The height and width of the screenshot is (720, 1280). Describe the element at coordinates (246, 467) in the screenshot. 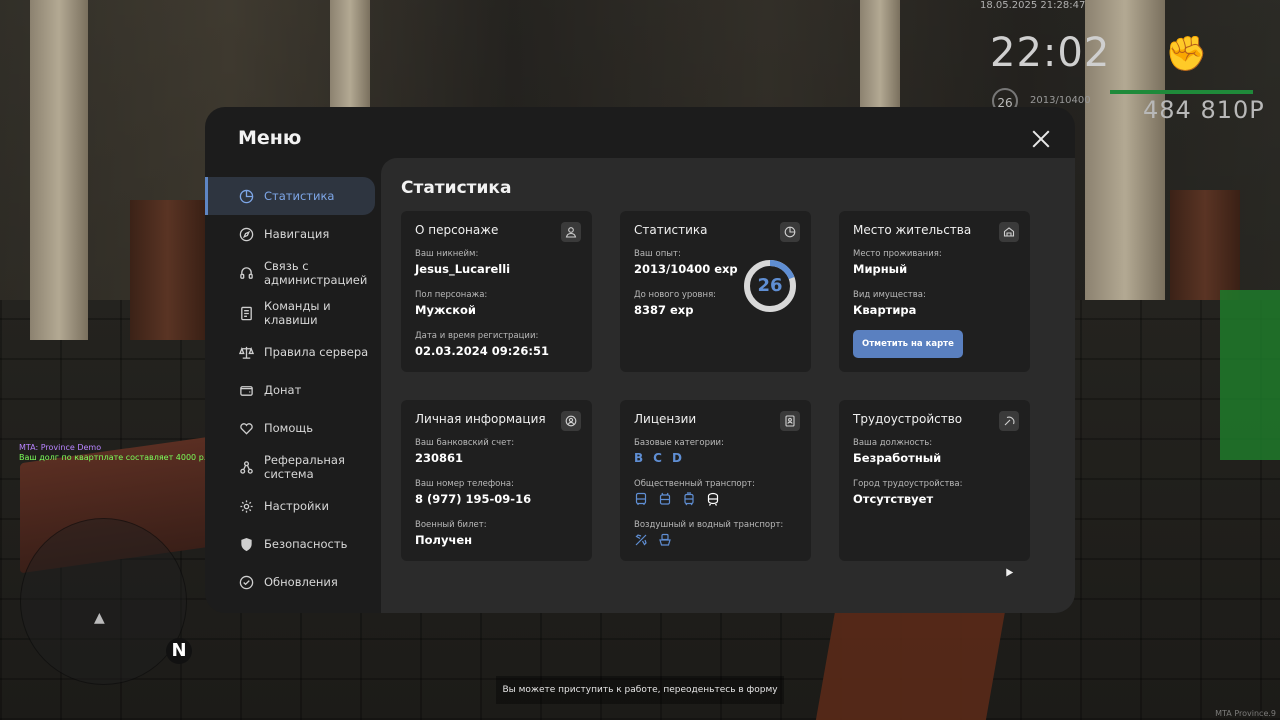

I see `network-icon` at that location.